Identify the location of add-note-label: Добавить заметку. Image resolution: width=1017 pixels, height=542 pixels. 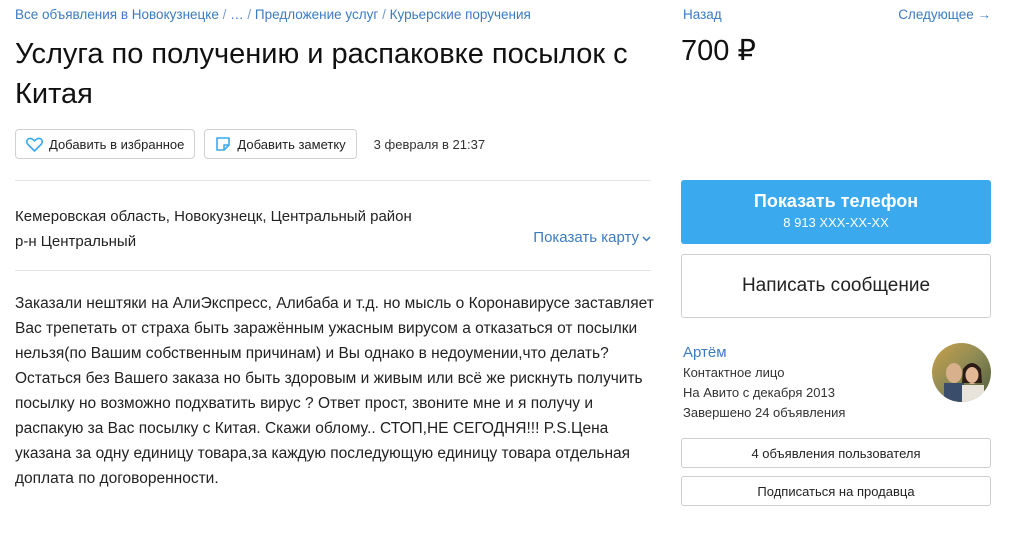
(291, 144).